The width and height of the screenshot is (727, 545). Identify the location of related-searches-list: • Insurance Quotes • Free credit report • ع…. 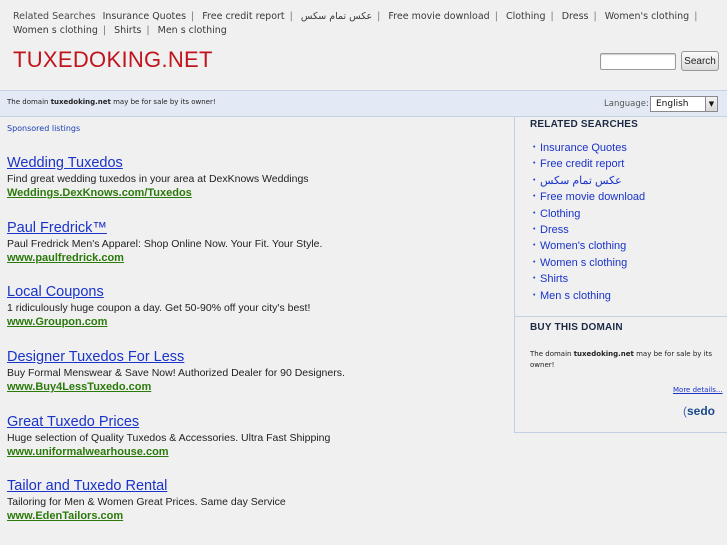
(589, 222).